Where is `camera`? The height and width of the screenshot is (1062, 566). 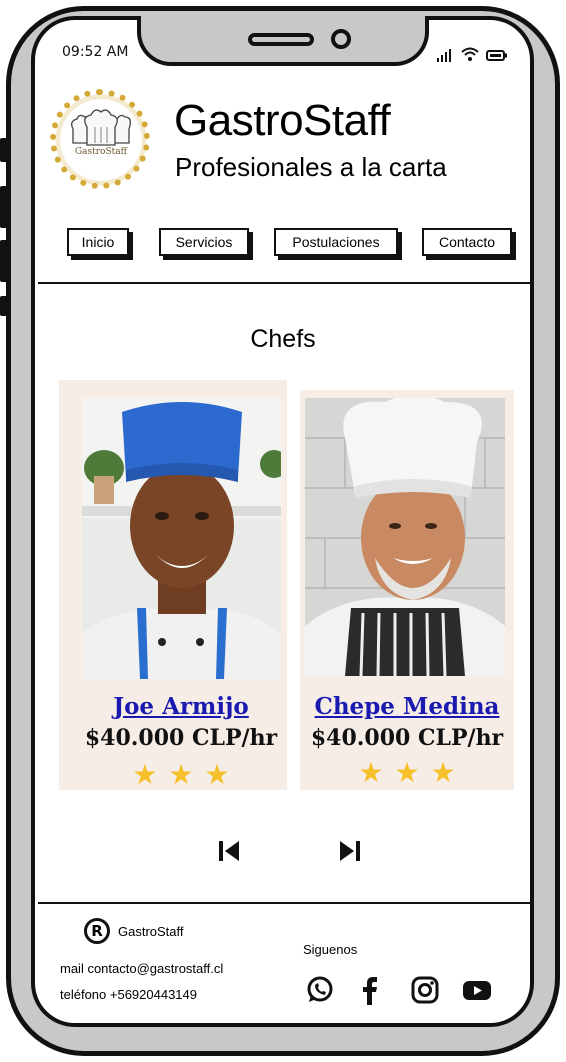
camera is located at coordinates (341, 39).